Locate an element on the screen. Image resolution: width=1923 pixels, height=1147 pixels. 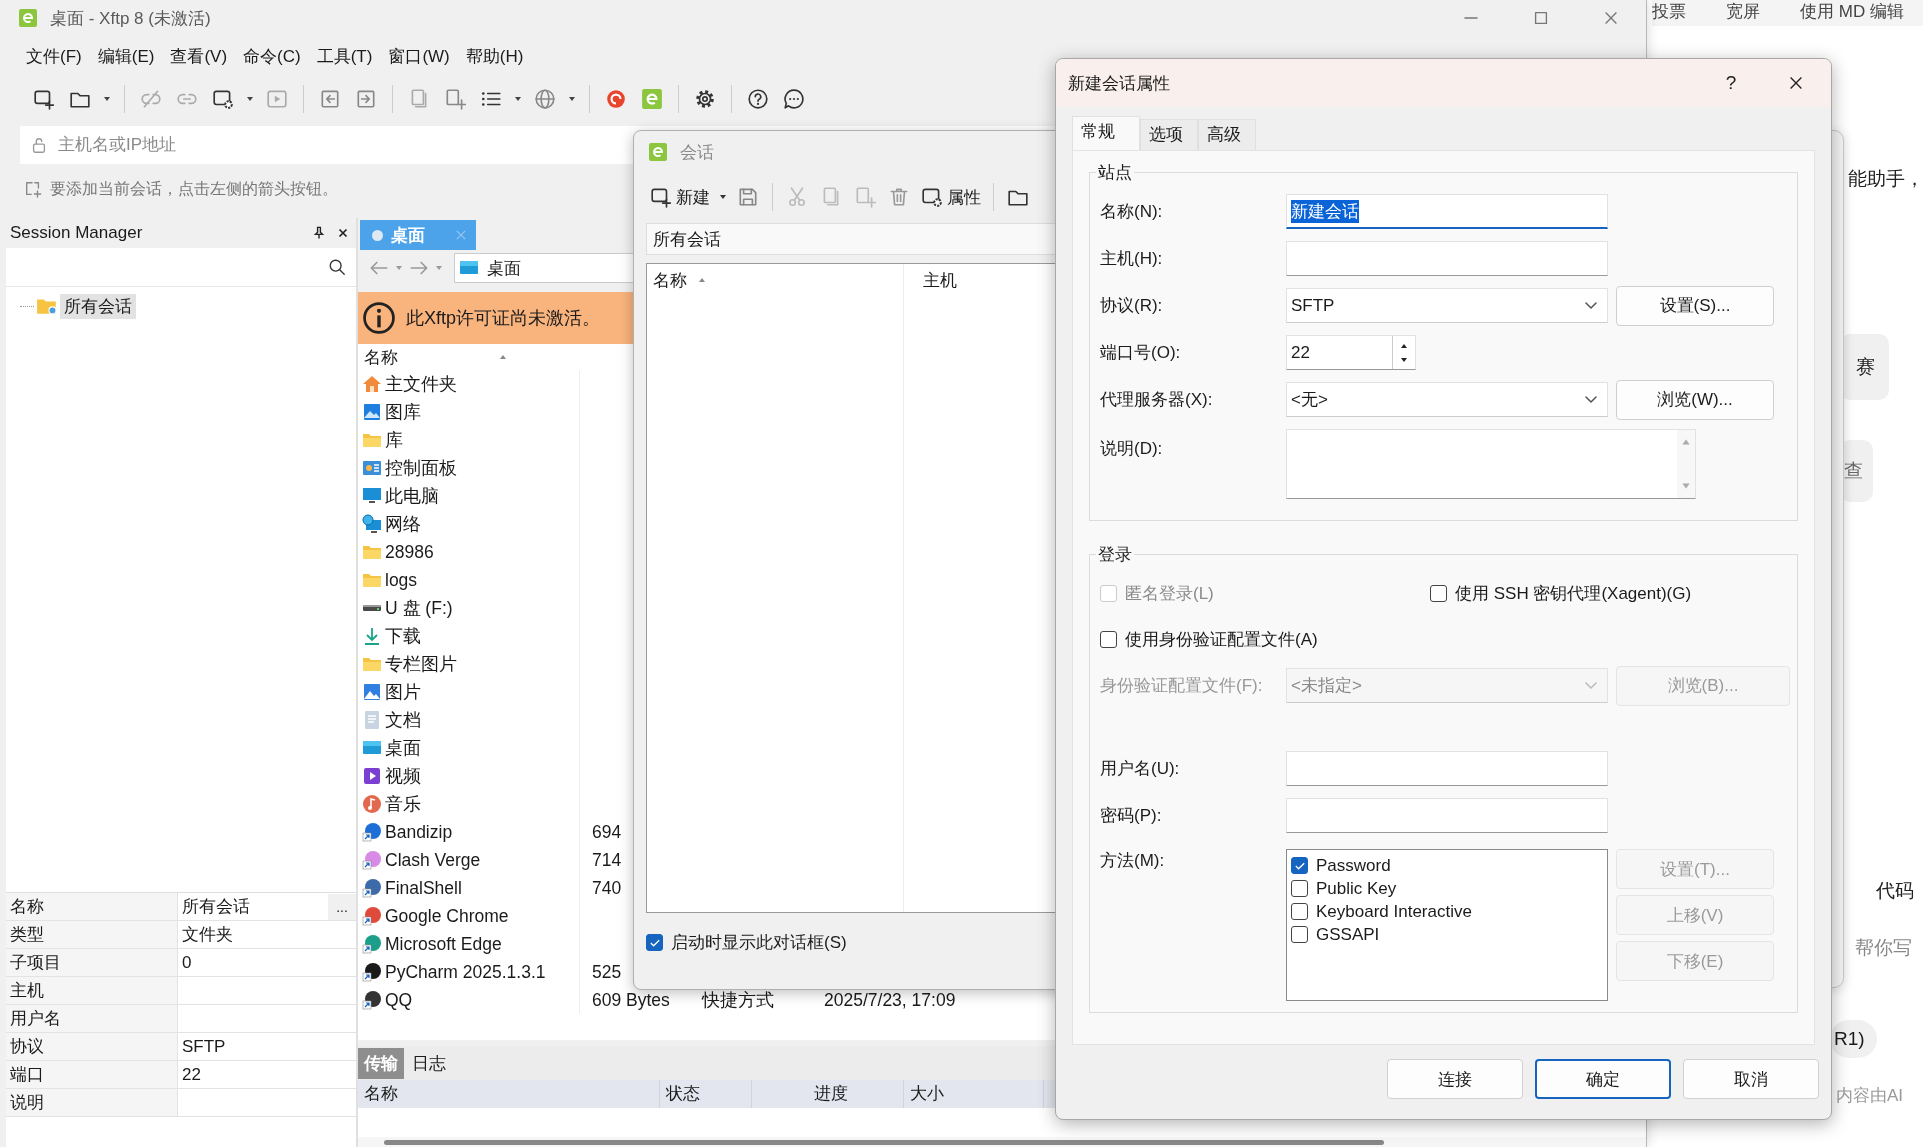
banner-text: 此Xftp许可证尚未激活。 is located at coordinates (503, 318).